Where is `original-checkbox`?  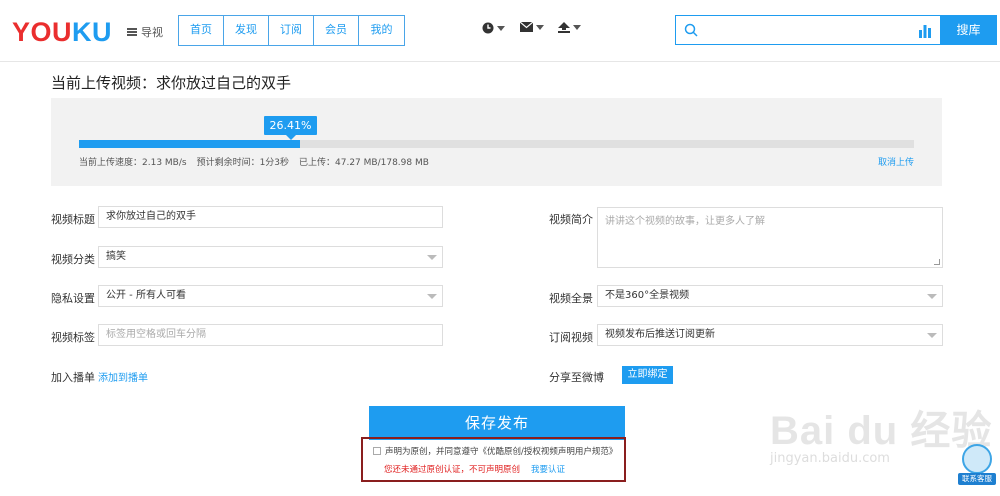
original-checkbox is located at coordinates (377, 451).